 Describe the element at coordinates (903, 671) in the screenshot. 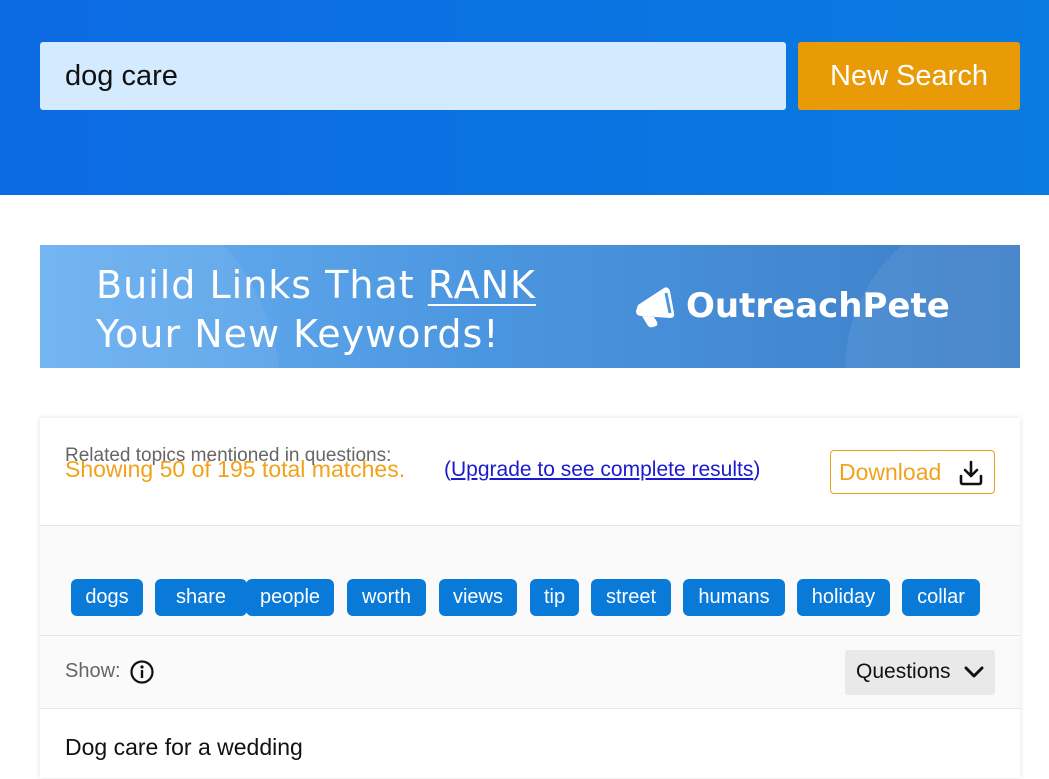

I see `show-type-selected: Questions` at that location.